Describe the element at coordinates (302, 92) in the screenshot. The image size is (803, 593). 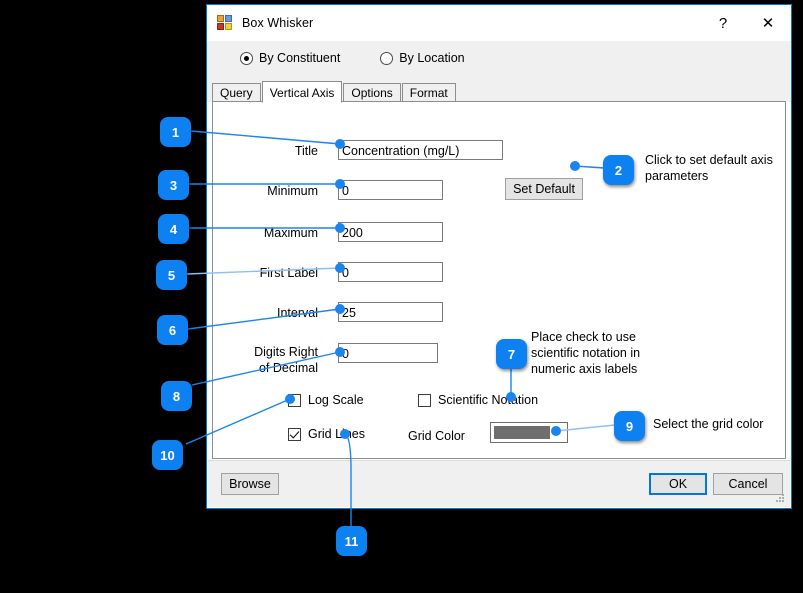
I see `tab-vertical-axis: Vertical Axis` at that location.